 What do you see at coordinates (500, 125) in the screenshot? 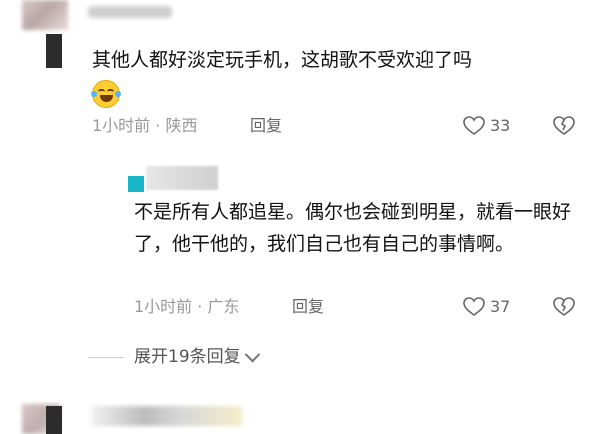
I see `comment-like-count: 33` at bounding box center [500, 125].